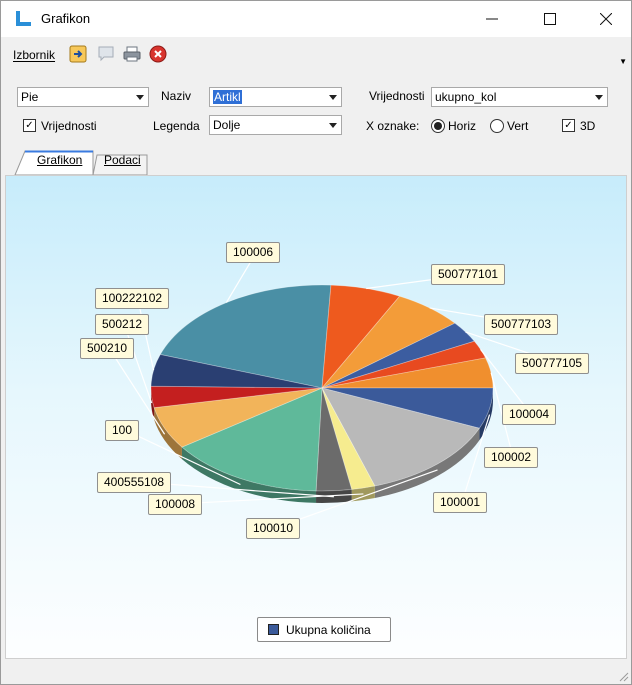  What do you see at coordinates (623, 676) in the screenshot?
I see `resize-grip-icon` at bounding box center [623, 676].